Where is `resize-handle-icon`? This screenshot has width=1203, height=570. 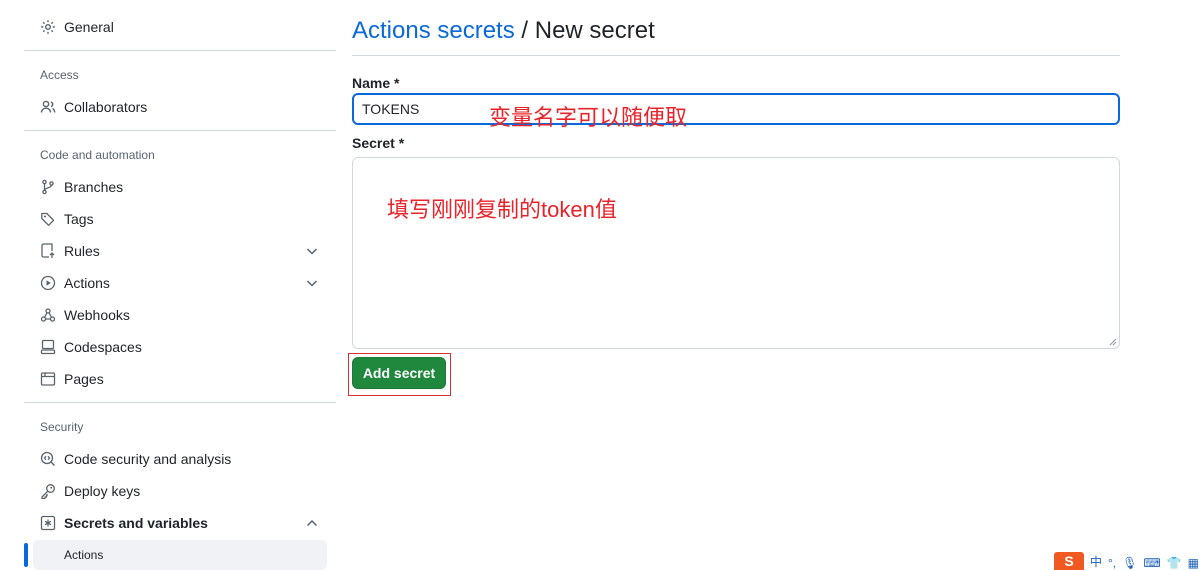 resize-handle-icon is located at coordinates (1112, 341).